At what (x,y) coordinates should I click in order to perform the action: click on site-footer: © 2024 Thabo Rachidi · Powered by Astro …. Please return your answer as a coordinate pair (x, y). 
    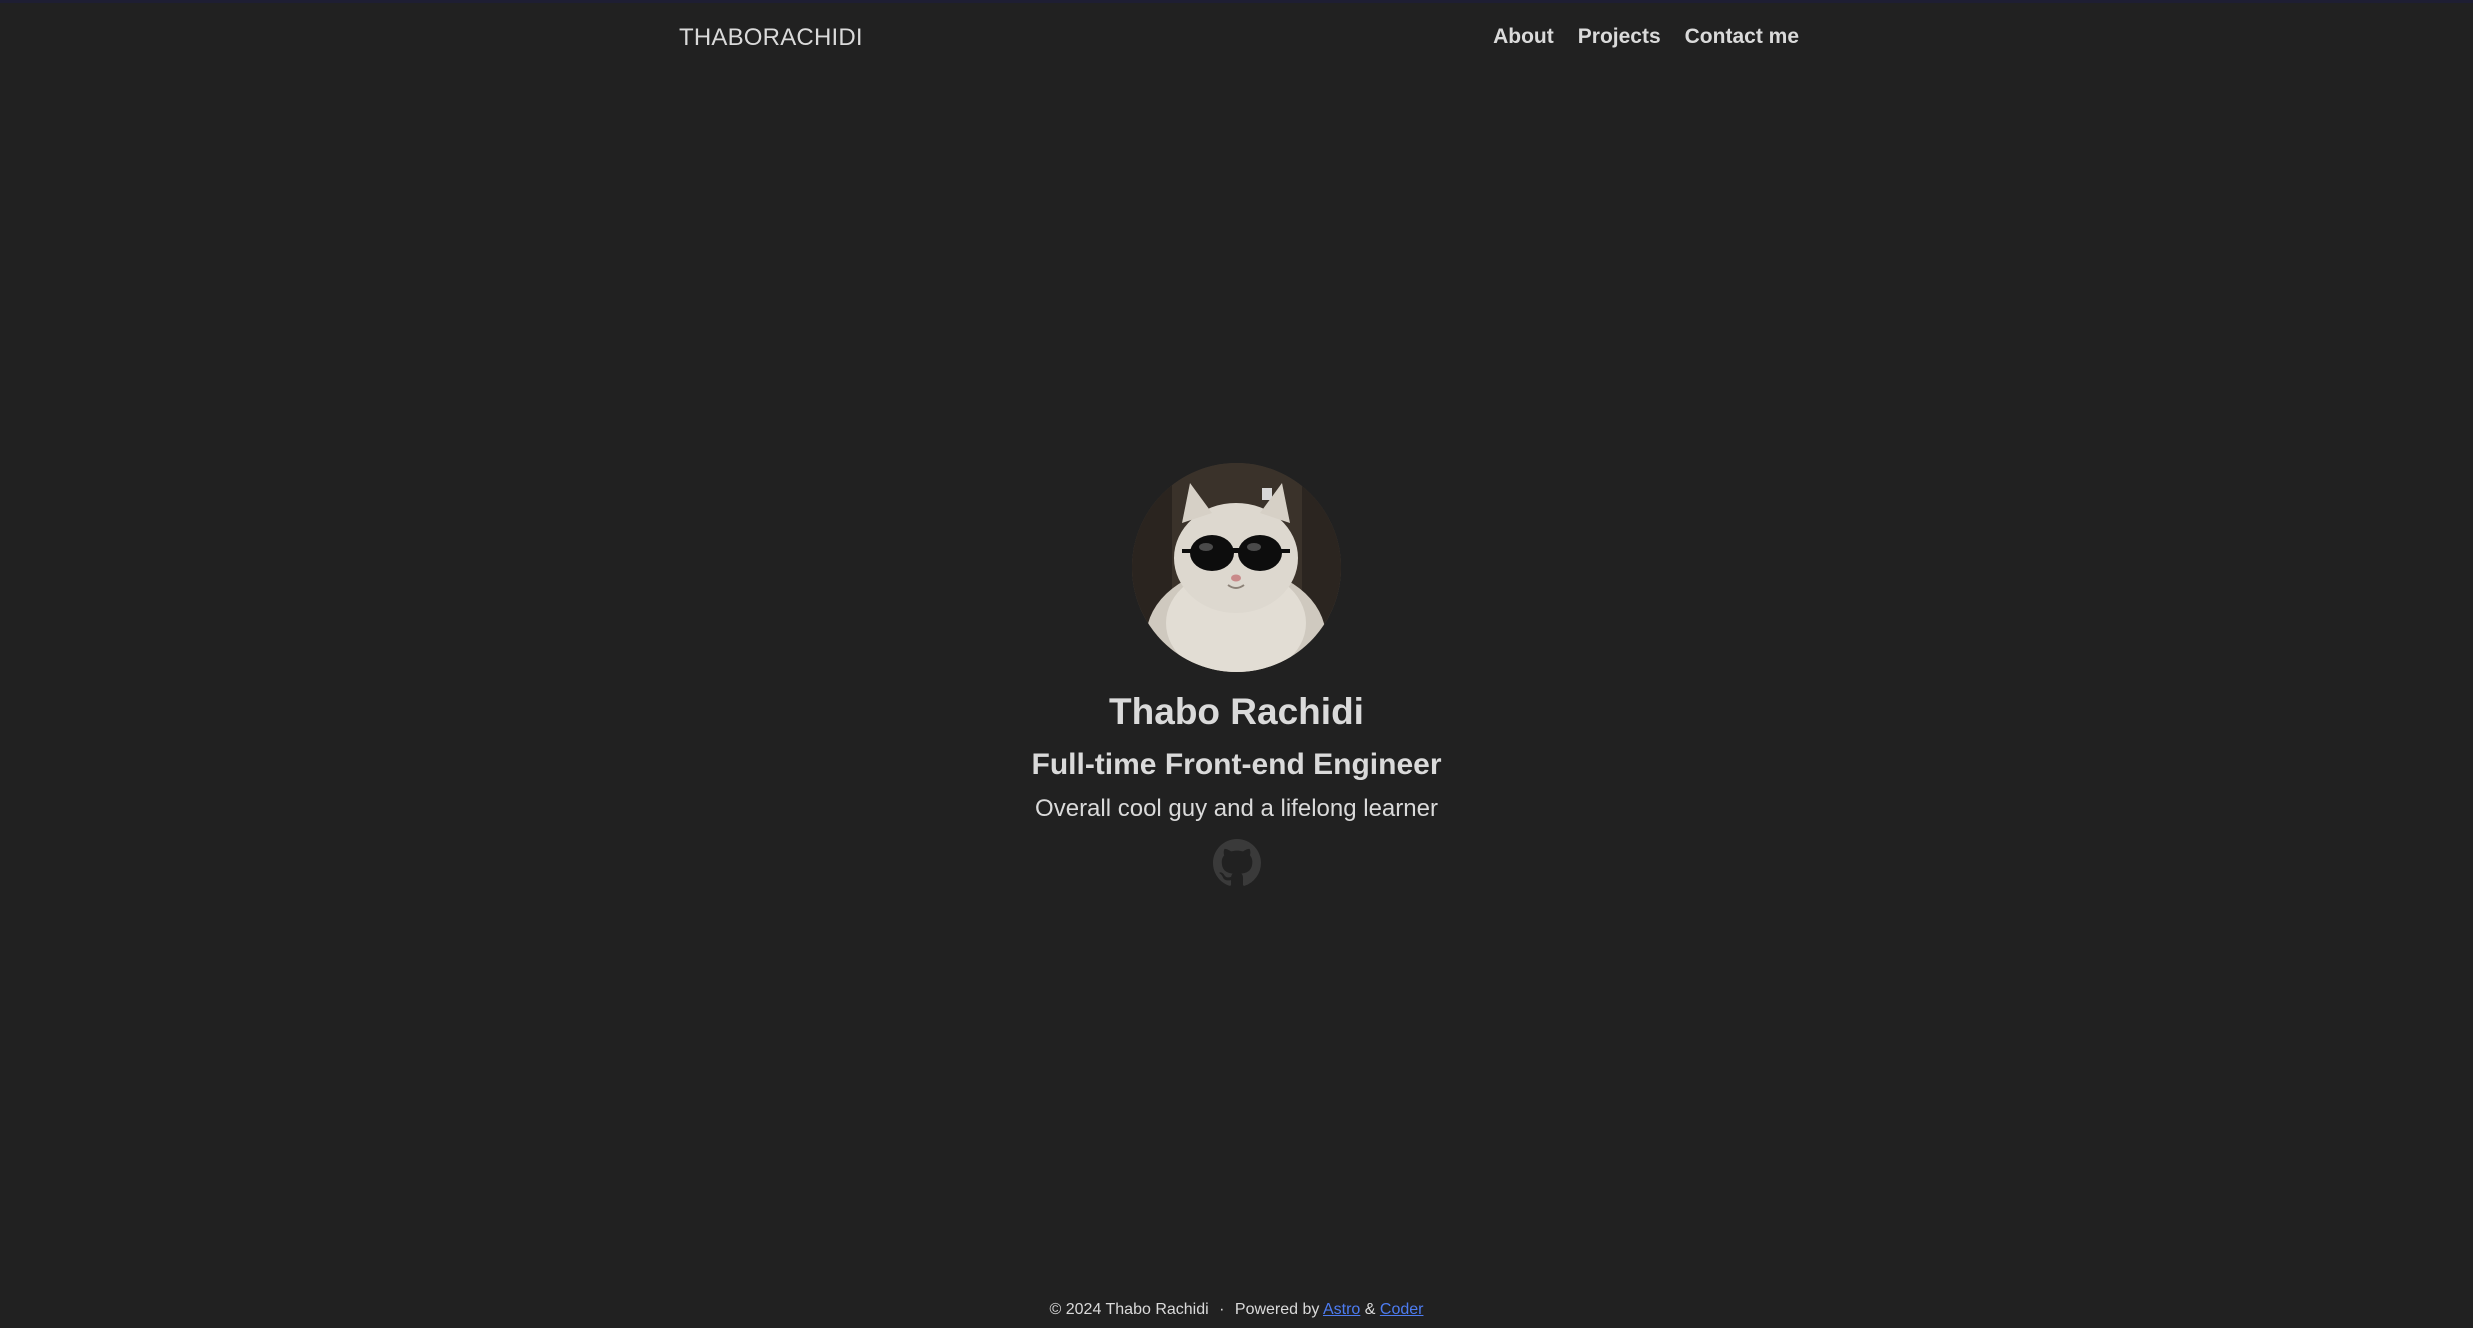
    Looking at the image, I should click on (1236, 1310).